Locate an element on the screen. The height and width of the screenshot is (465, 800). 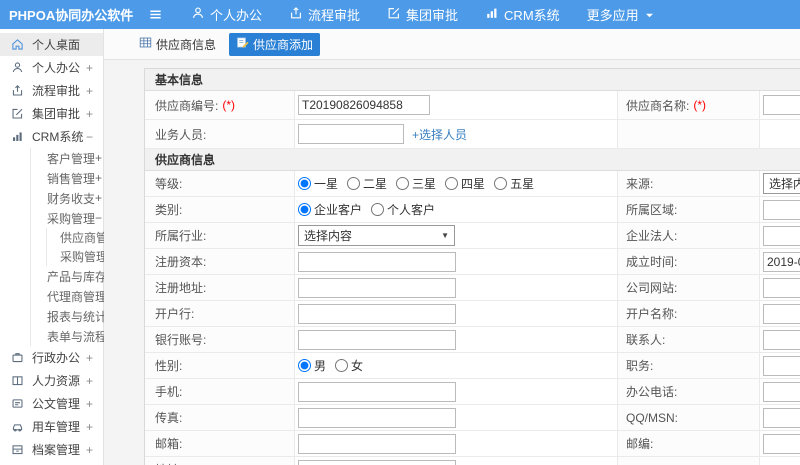
sidebar-item-crm-system: CRM系统 − is located at coordinates (51, 136).